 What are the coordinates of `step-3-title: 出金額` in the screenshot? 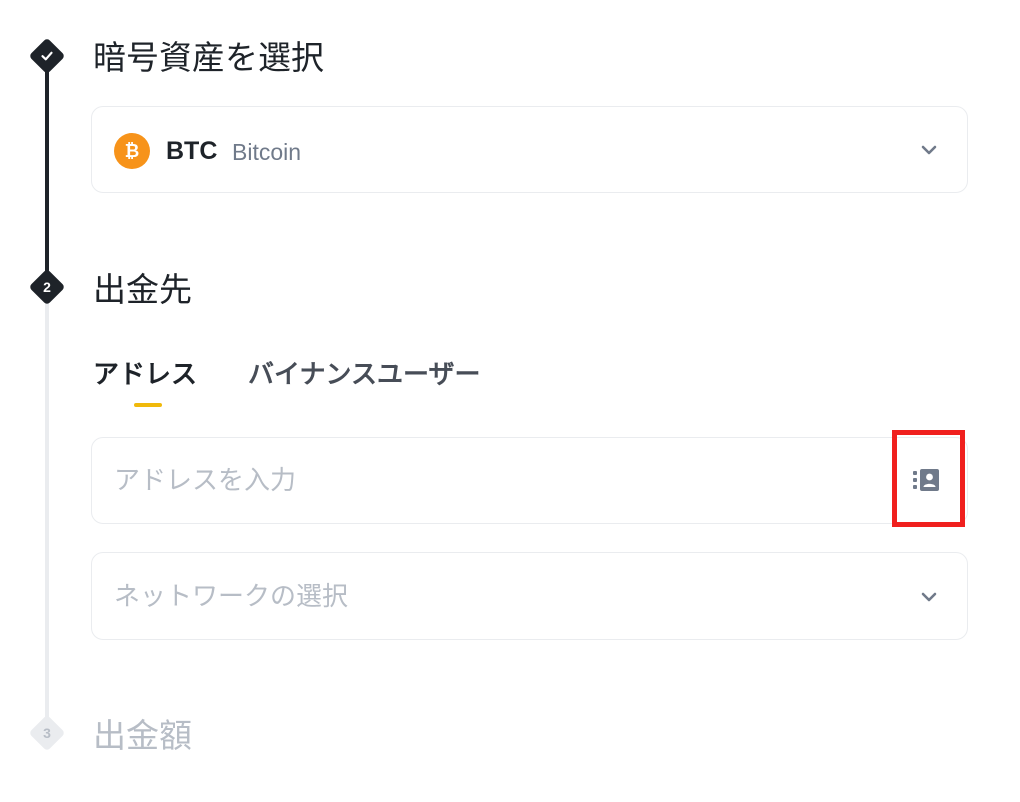 It's located at (142, 735).